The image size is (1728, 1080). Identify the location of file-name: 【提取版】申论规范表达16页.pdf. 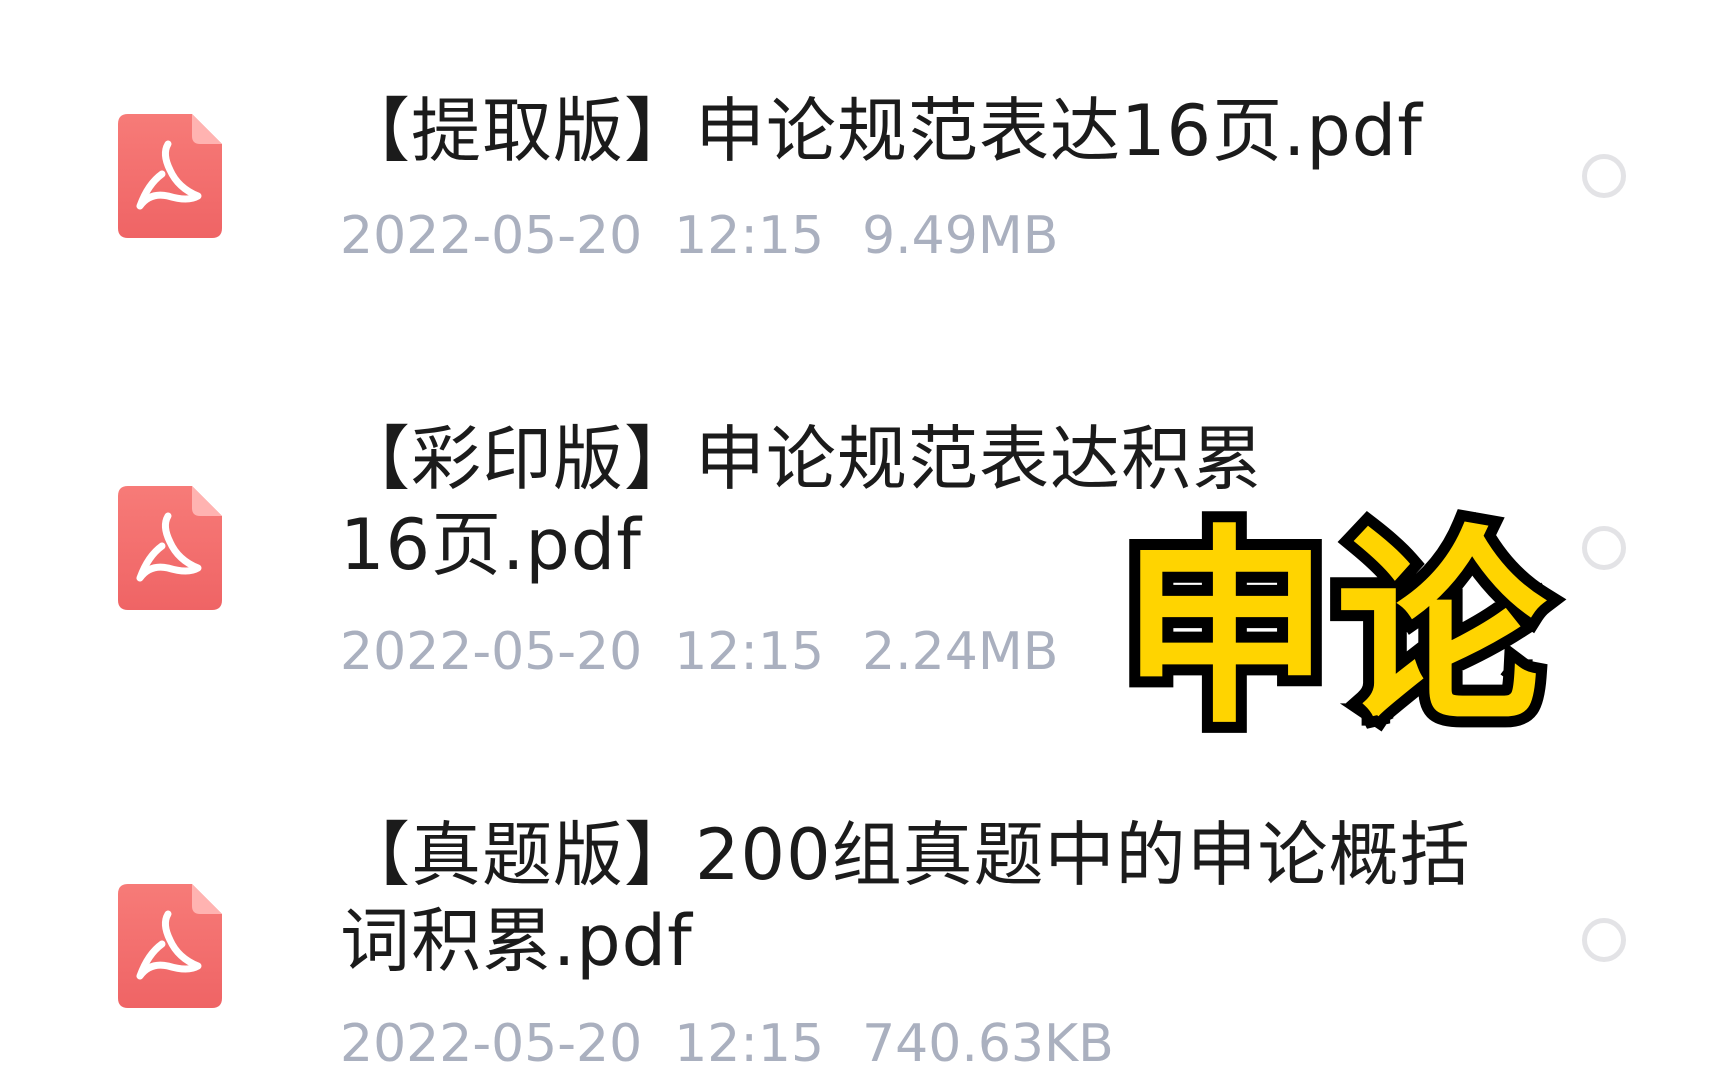
(881, 131).